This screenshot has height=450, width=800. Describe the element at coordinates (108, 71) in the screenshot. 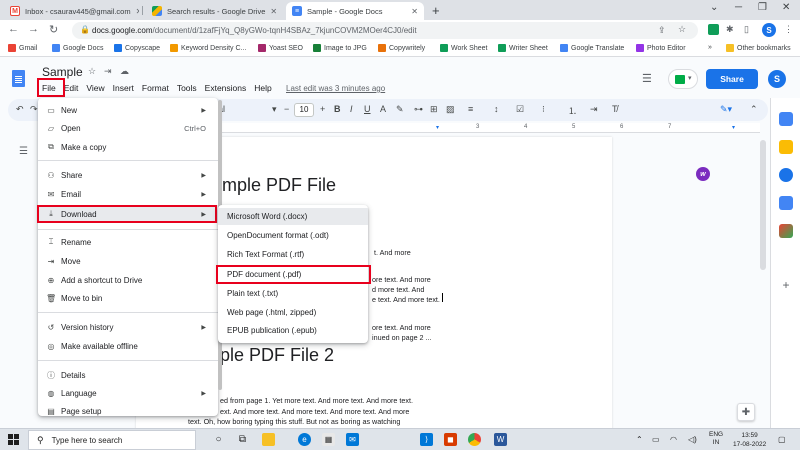

I see `move-folder-icon: ⇥` at that location.